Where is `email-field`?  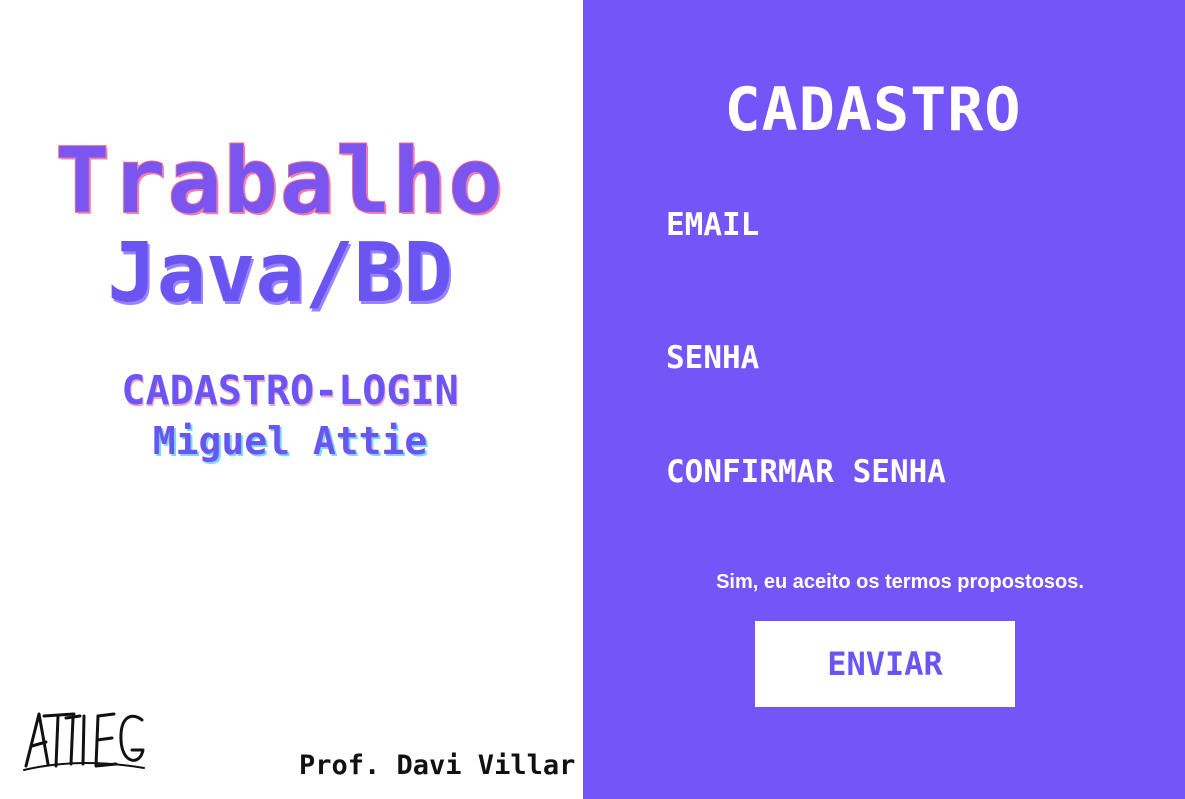 email-field is located at coordinates (886, 265).